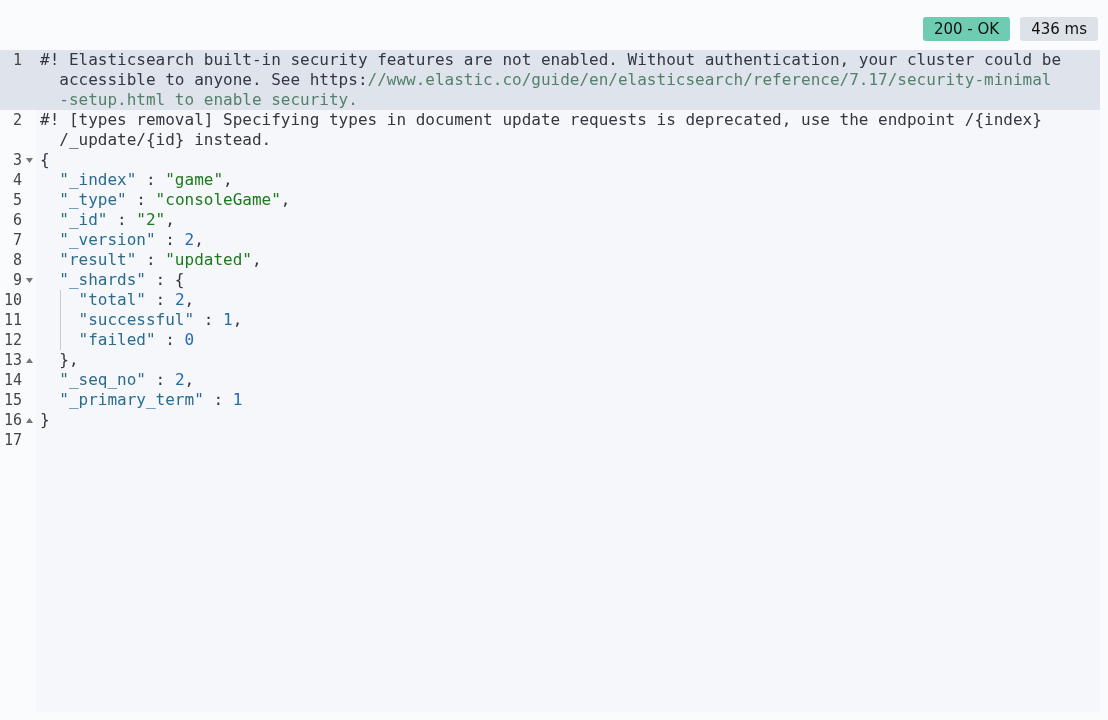  Describe the element at coordinates (16, 180) in the screenshot. I see `line-number: 4` at that location.